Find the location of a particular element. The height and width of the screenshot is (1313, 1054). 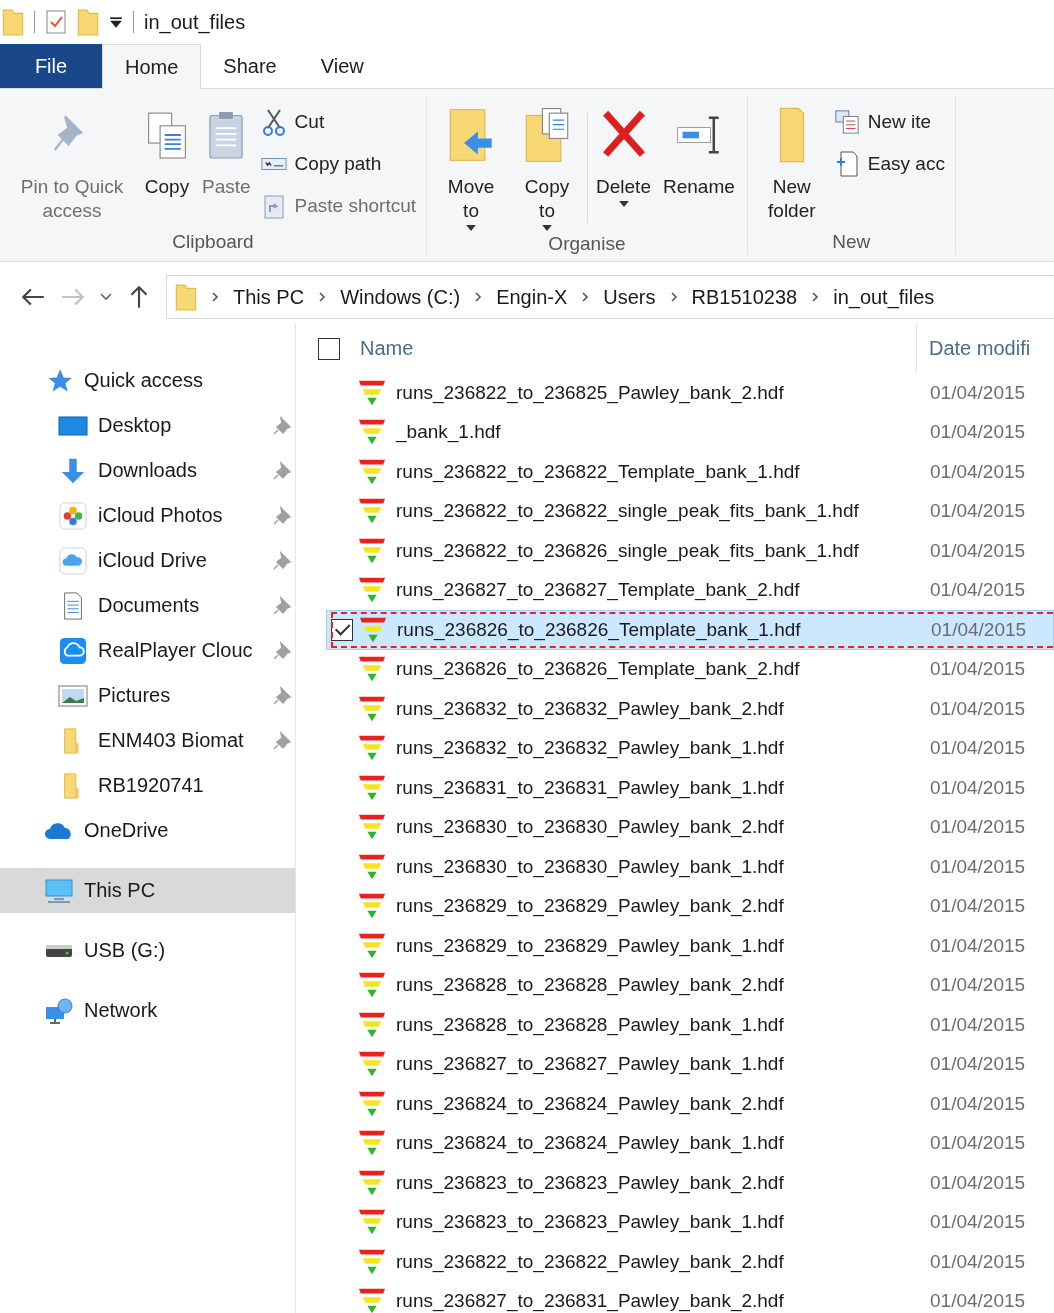

breadcrumb-item: RB1510238 is located at coordinates (744, 297).